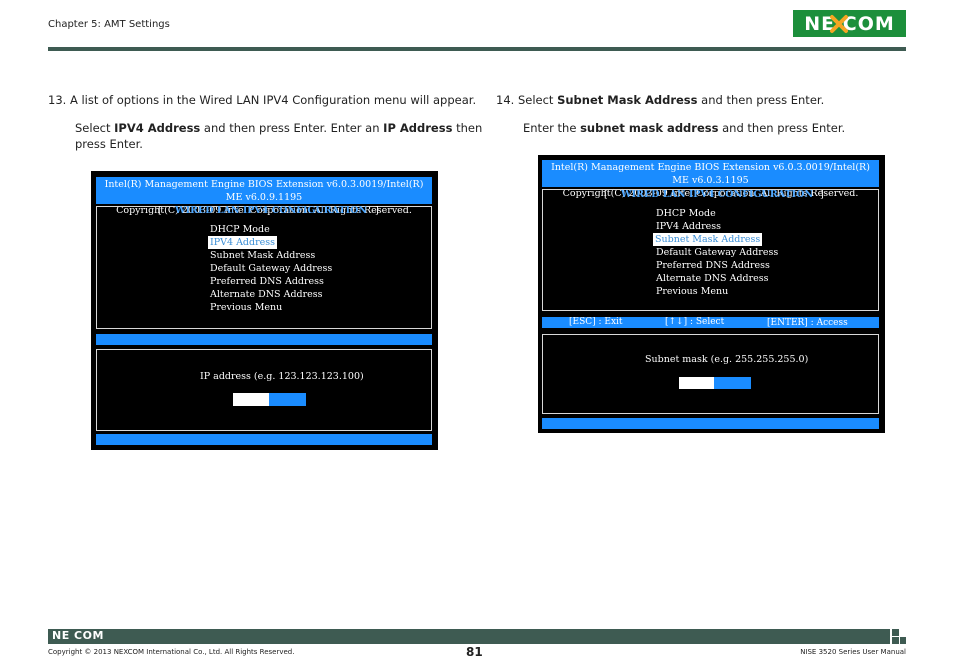  Describe the element at coordinates (807, 323) in the screenshot. I see `help-enter-access: [ENTER] : Access` at that location.